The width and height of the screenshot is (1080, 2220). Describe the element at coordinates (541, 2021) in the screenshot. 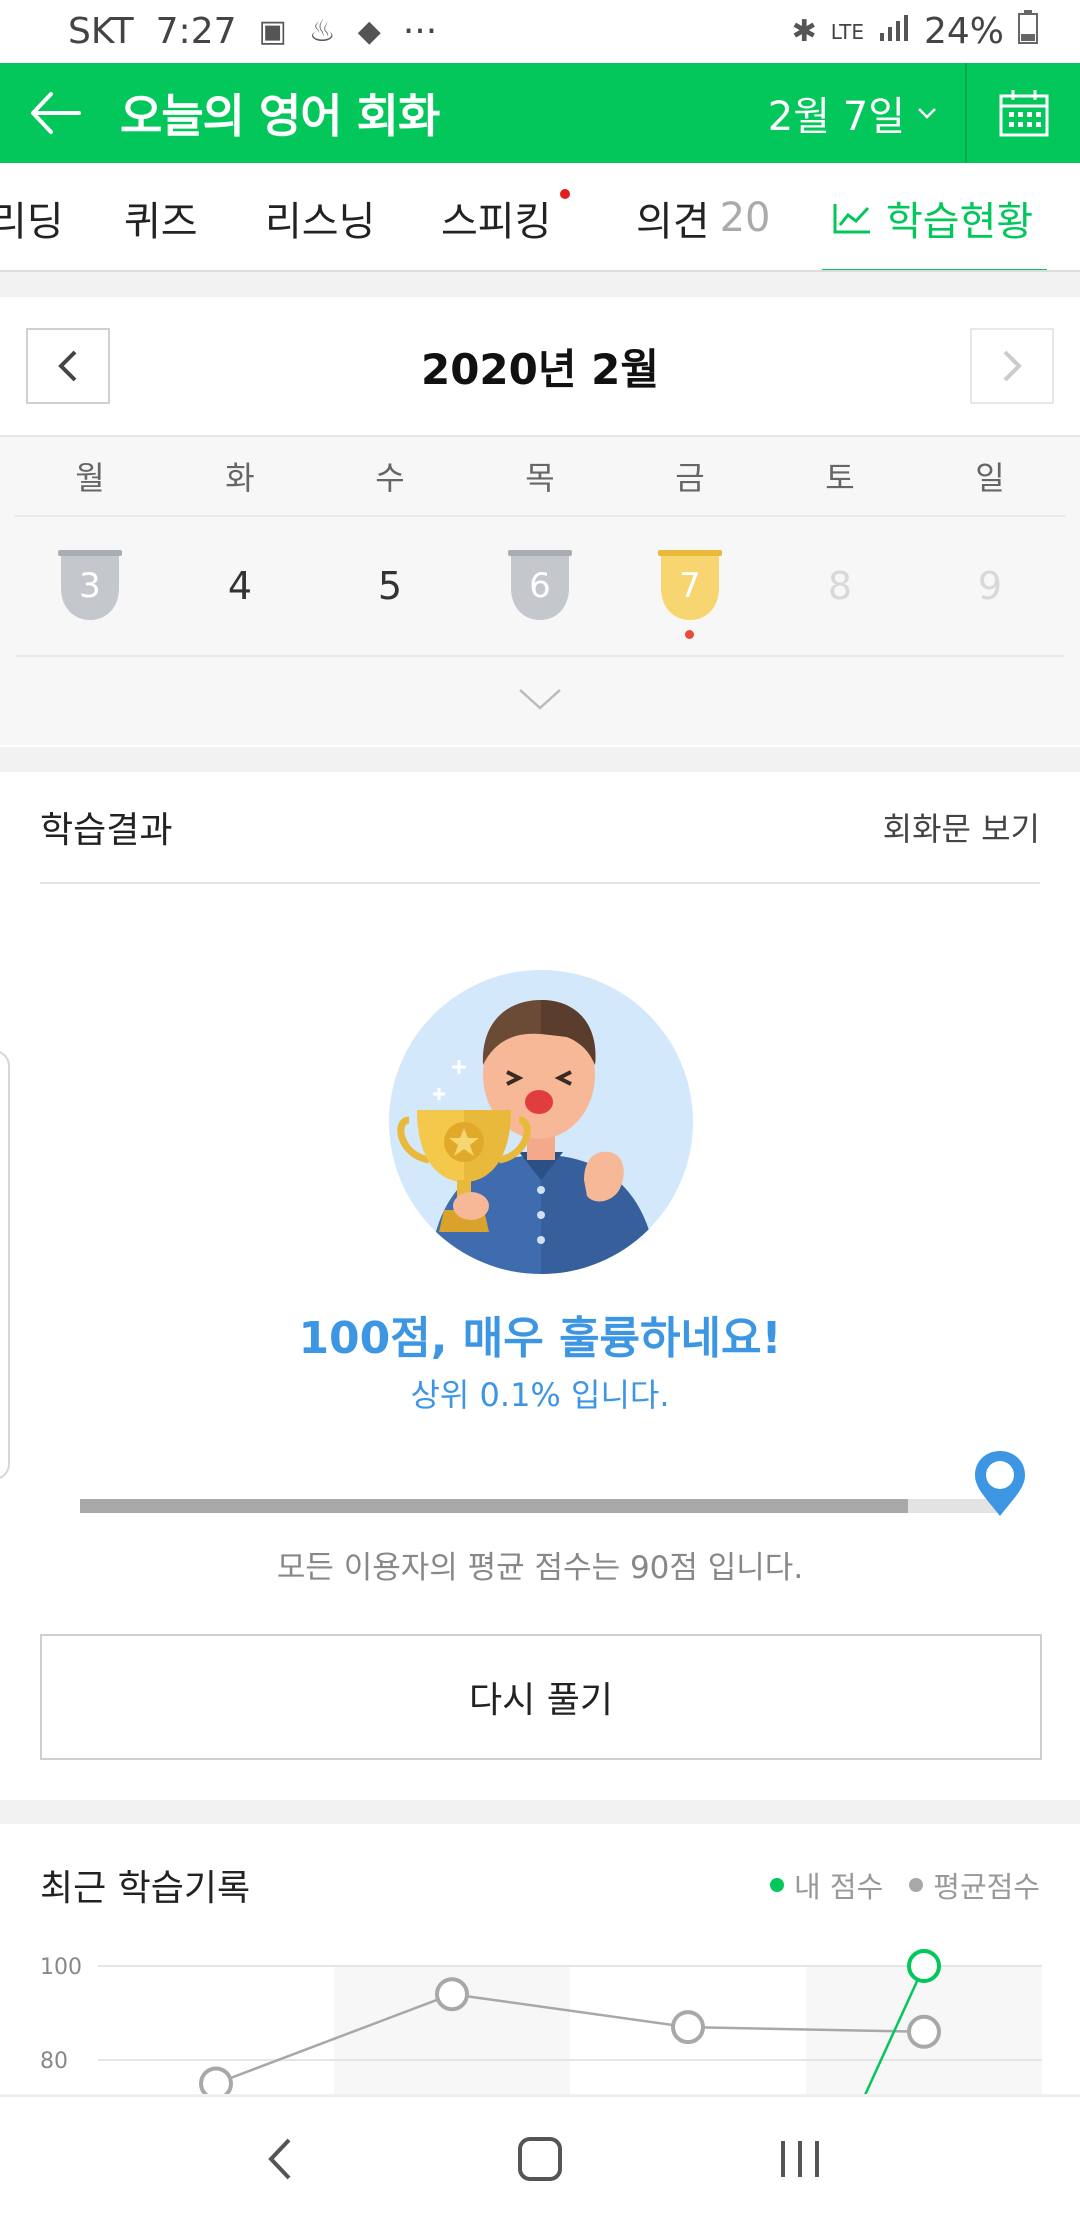

I see `history-line-chart: 100 80` at that location.